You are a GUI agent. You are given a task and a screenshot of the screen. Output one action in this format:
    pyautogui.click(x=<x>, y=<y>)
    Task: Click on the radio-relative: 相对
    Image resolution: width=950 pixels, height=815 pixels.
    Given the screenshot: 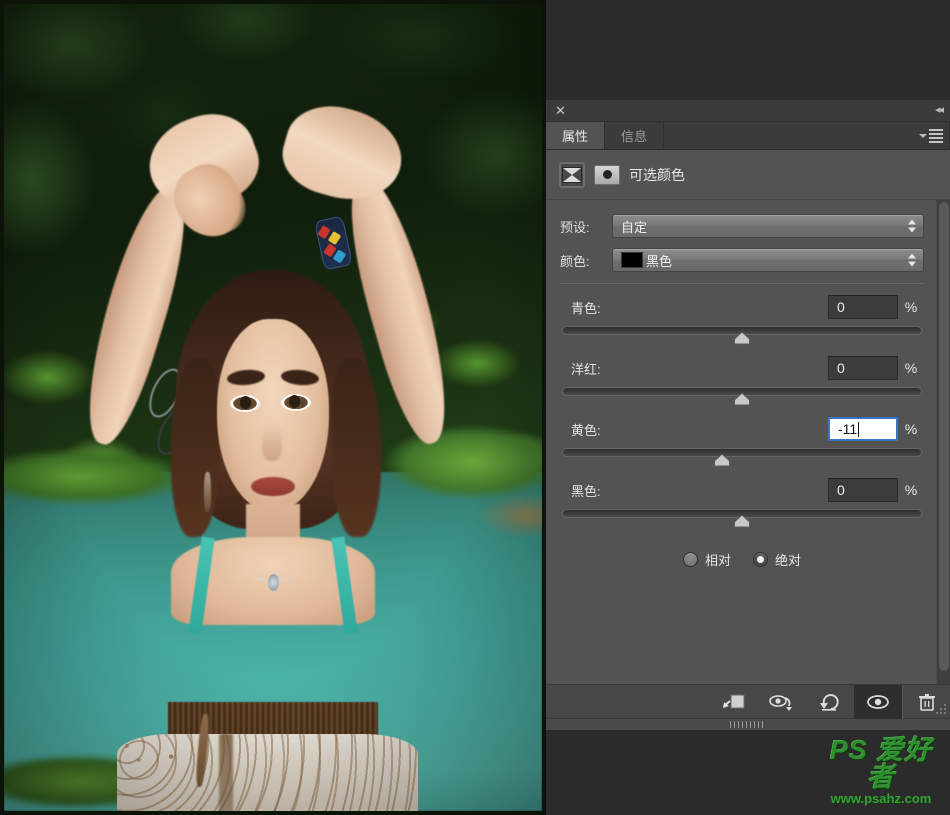 What is the action you would take?
    pyautogui.click(x=706, y=559)
    